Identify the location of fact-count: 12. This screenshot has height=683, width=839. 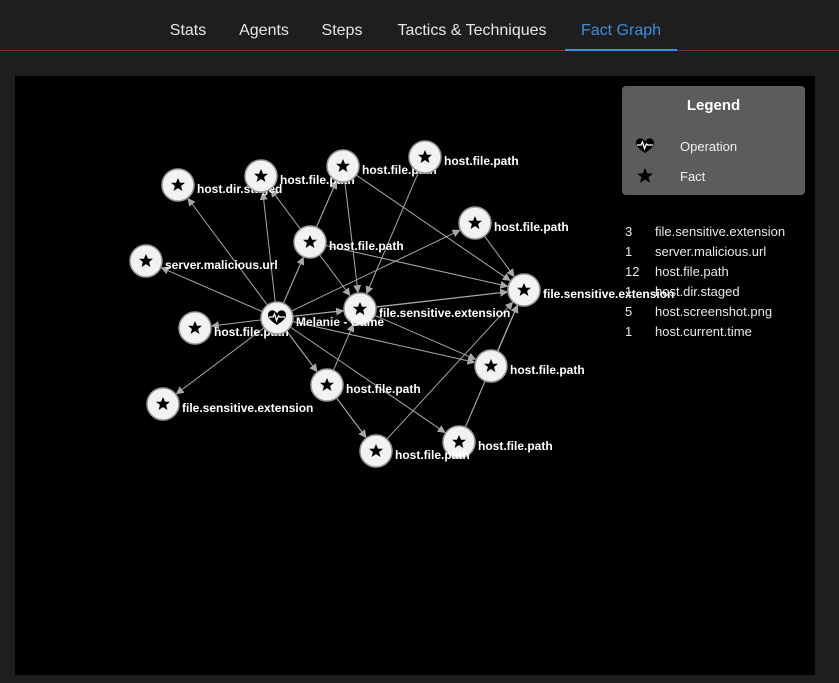
(632, 271).